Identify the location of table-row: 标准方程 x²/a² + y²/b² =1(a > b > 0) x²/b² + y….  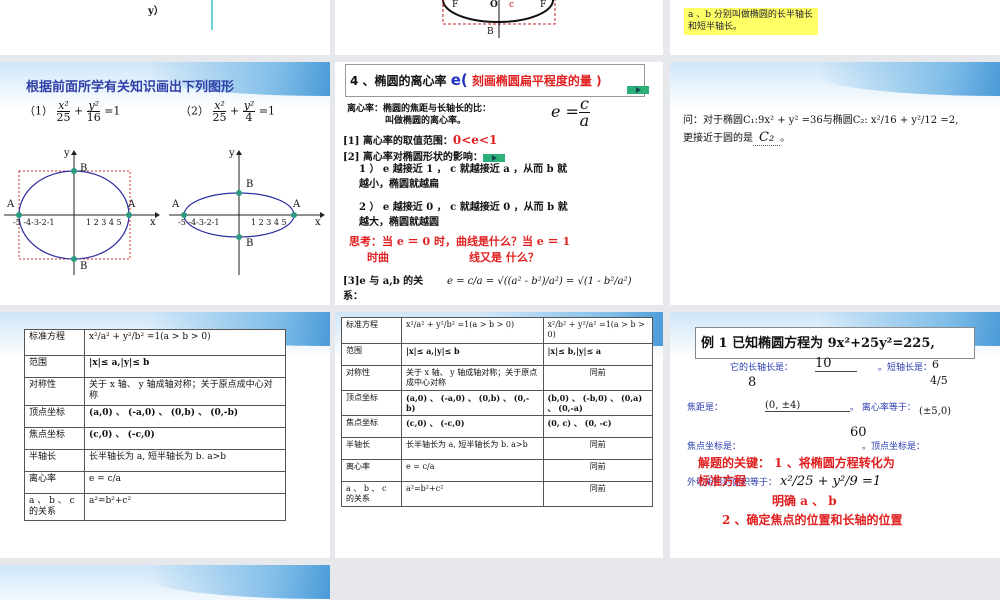
(497, 330).